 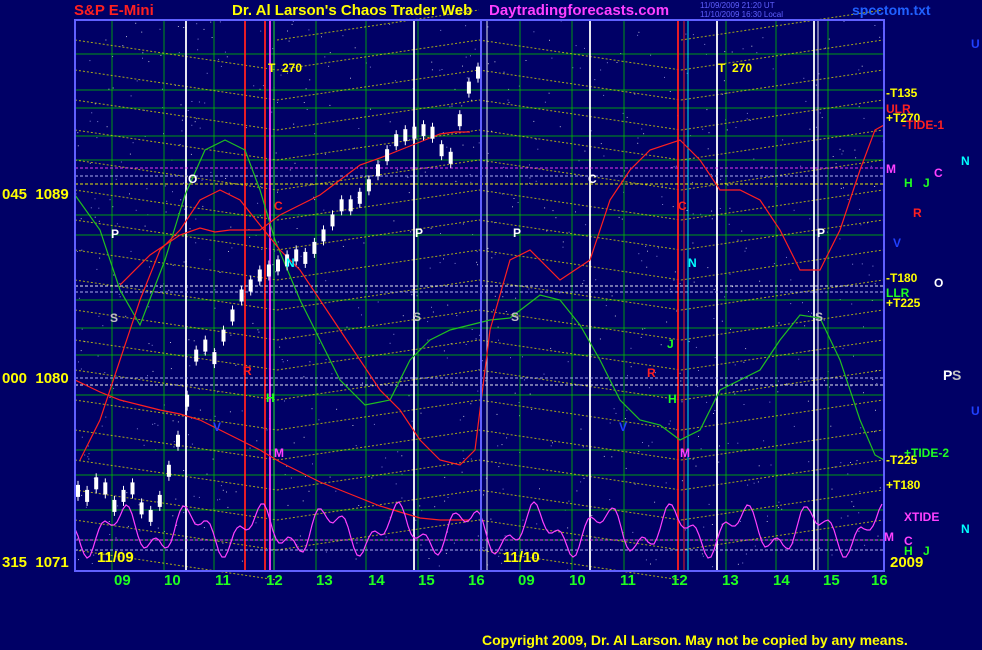 I want to click on plot-letter: R, so click(x=247, y=371).